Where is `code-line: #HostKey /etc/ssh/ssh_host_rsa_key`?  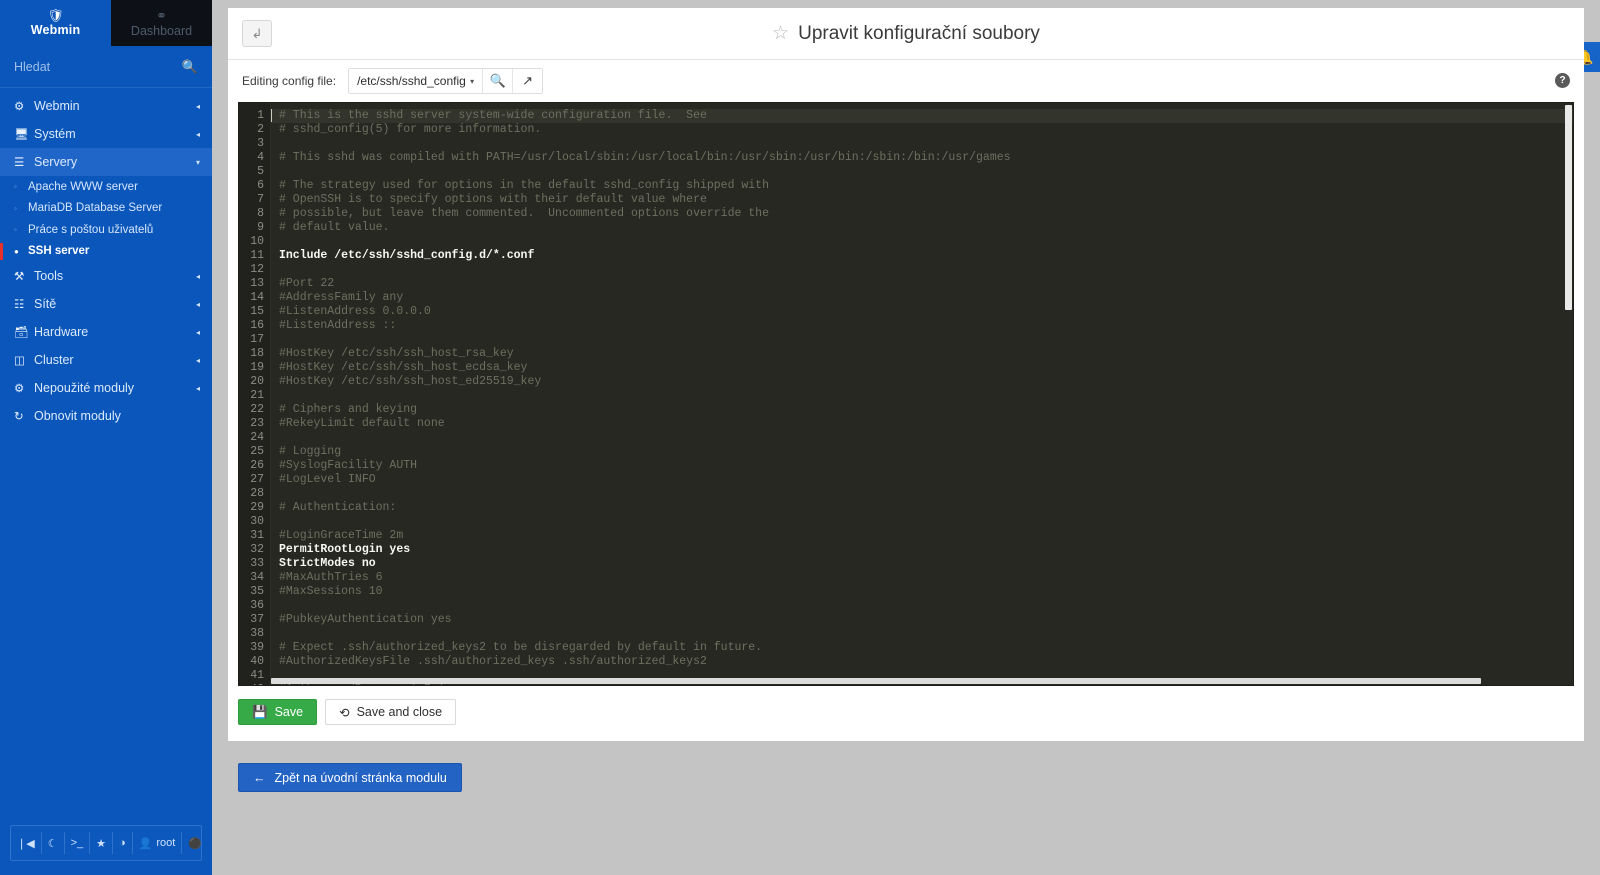 code-line: #HostKey /etc/ssh/ssh_host_rsa_key is located at coordinates (926, 354).